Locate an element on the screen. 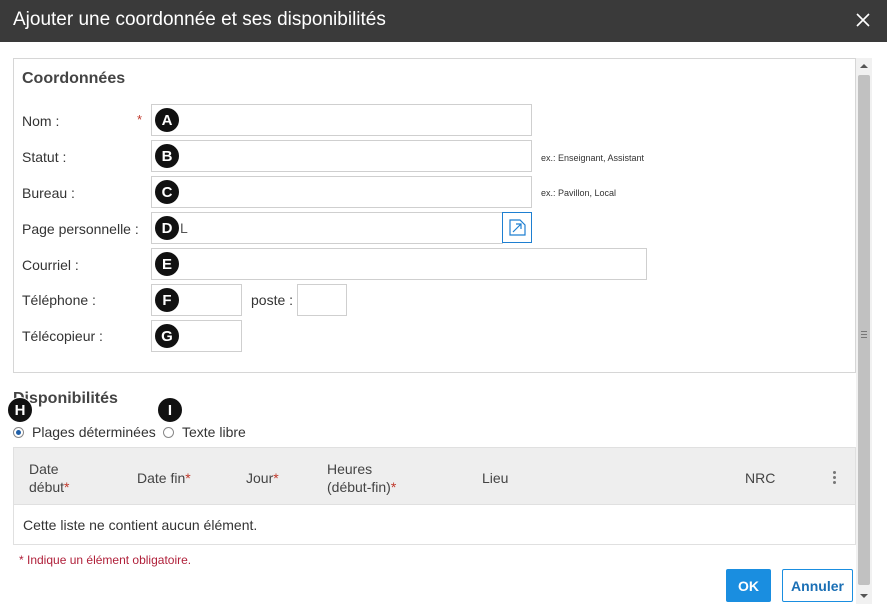 This screenshot has height=615, width=887. table-options-menu-icon is located at coordinates (835, 479).